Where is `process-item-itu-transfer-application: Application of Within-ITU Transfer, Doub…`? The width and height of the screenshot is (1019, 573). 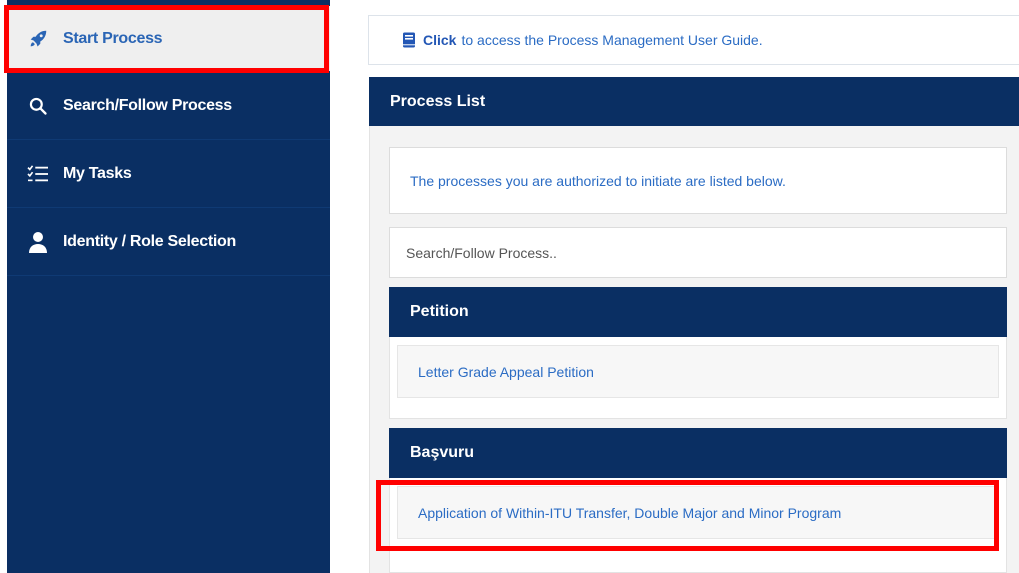
process-item-itu-transfer-application: Application of Within-ITU Transfer, Doub… is located at coordinates (698, 512).